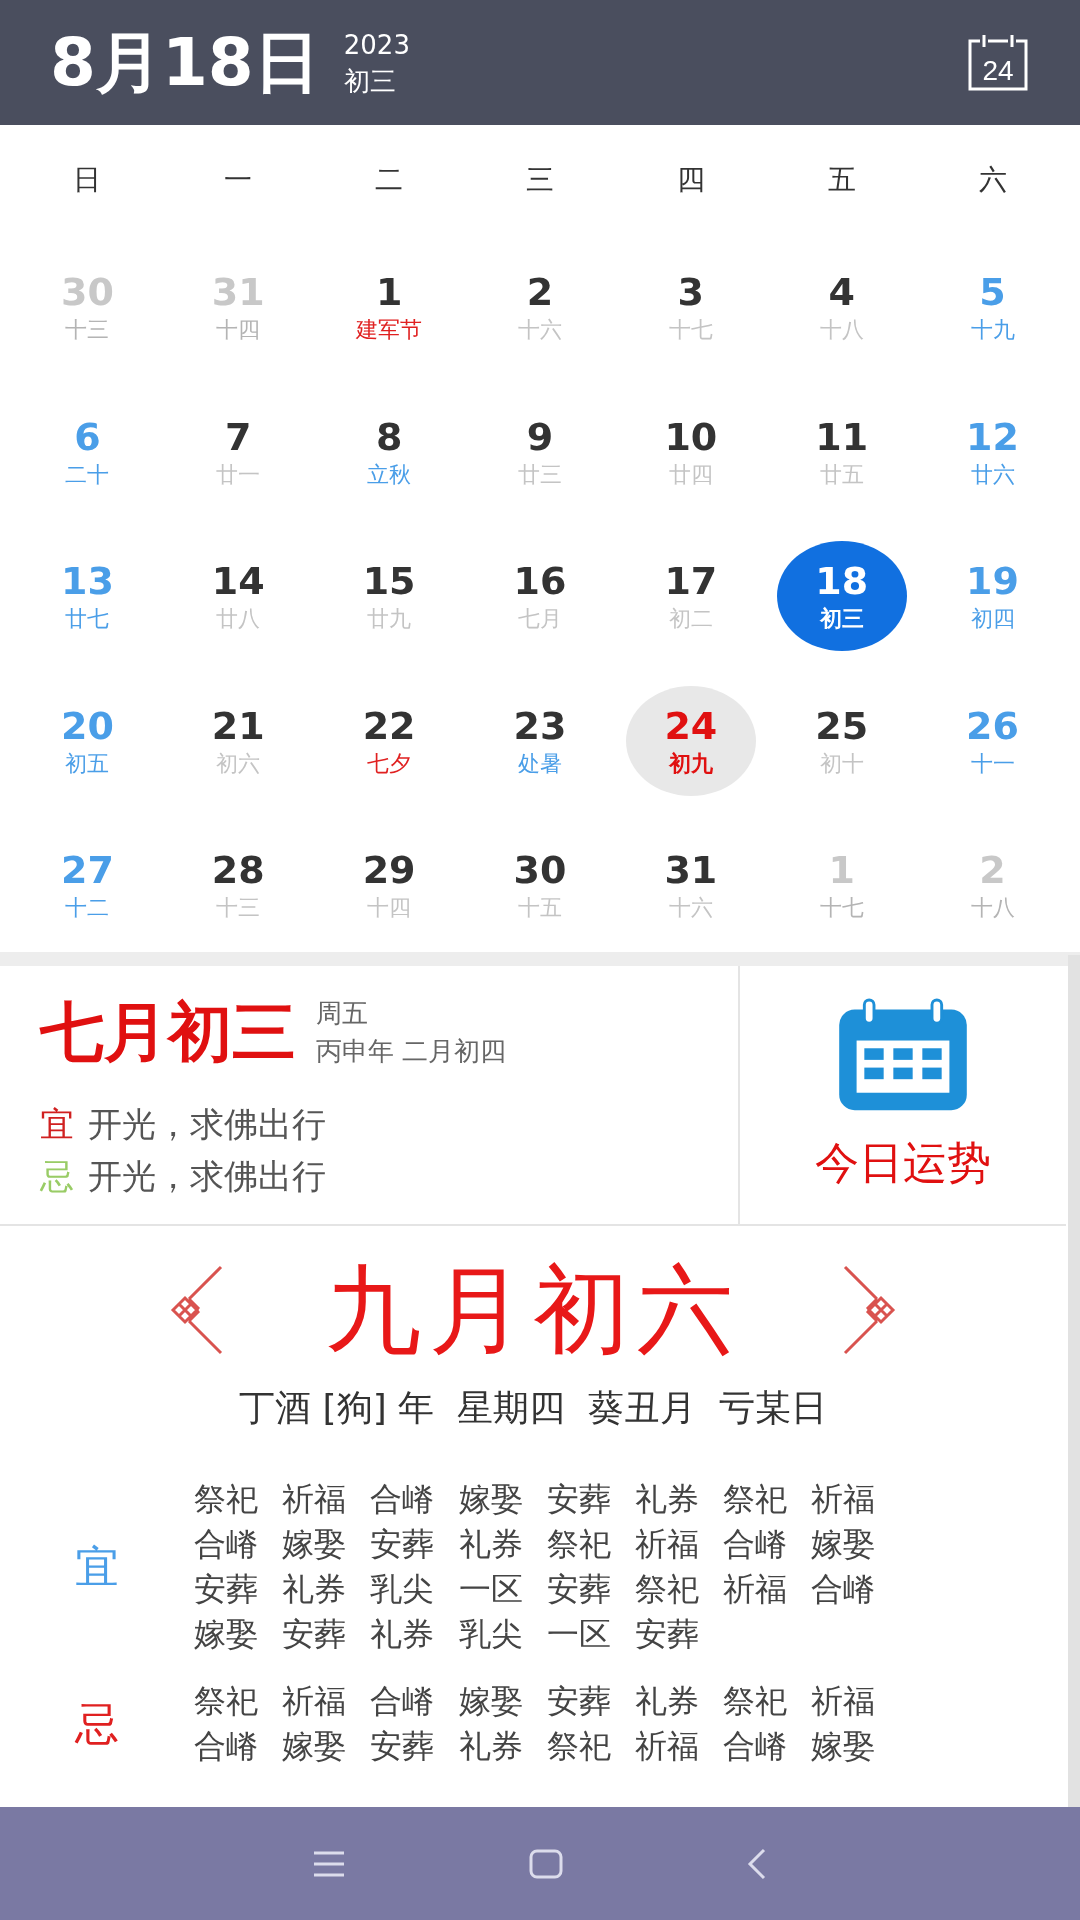 This screenshot has height=1920, width=1080. I want to click on home-icon, so click(546, 1863).